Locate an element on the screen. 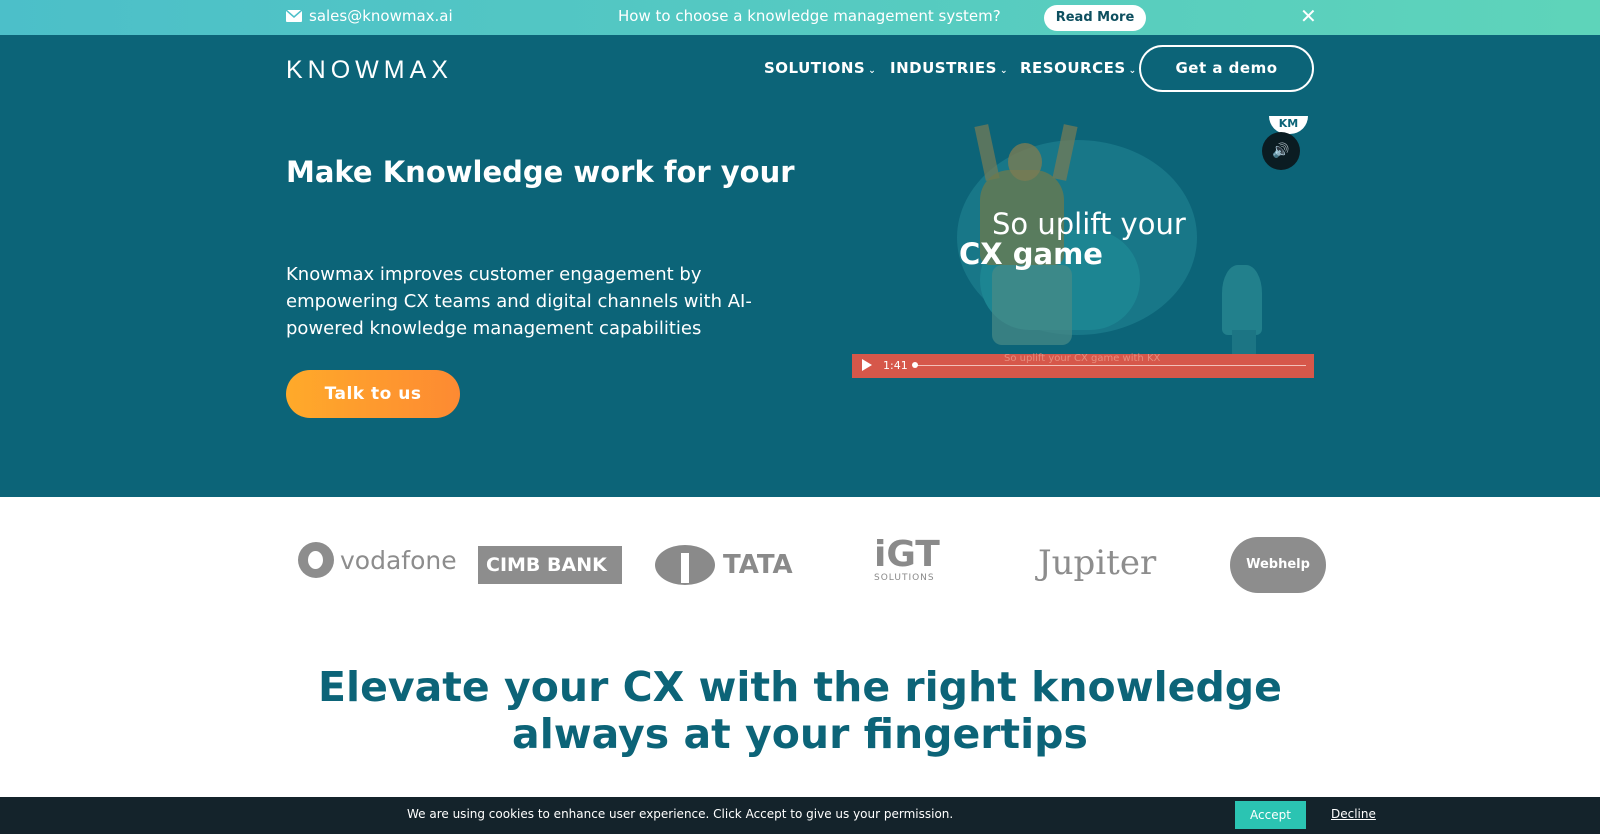 The width and height of the screenshot is (1600, 834). tata-mark-icon is located at coordinates (685, 565).